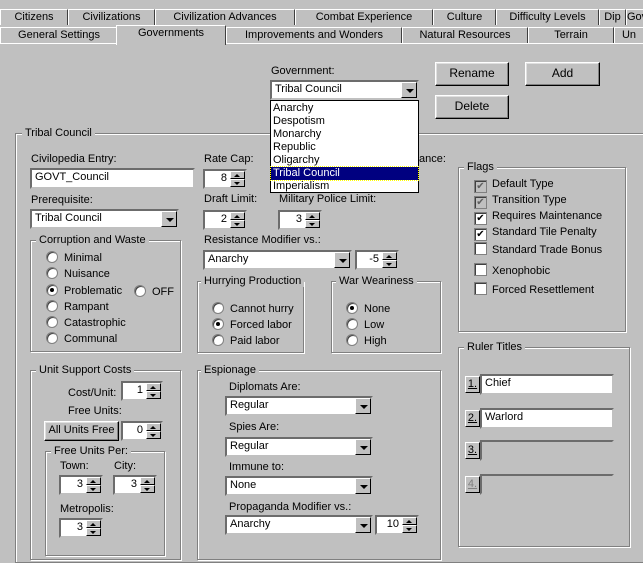  I want to click on government-option: Republic, so click(344, 147).